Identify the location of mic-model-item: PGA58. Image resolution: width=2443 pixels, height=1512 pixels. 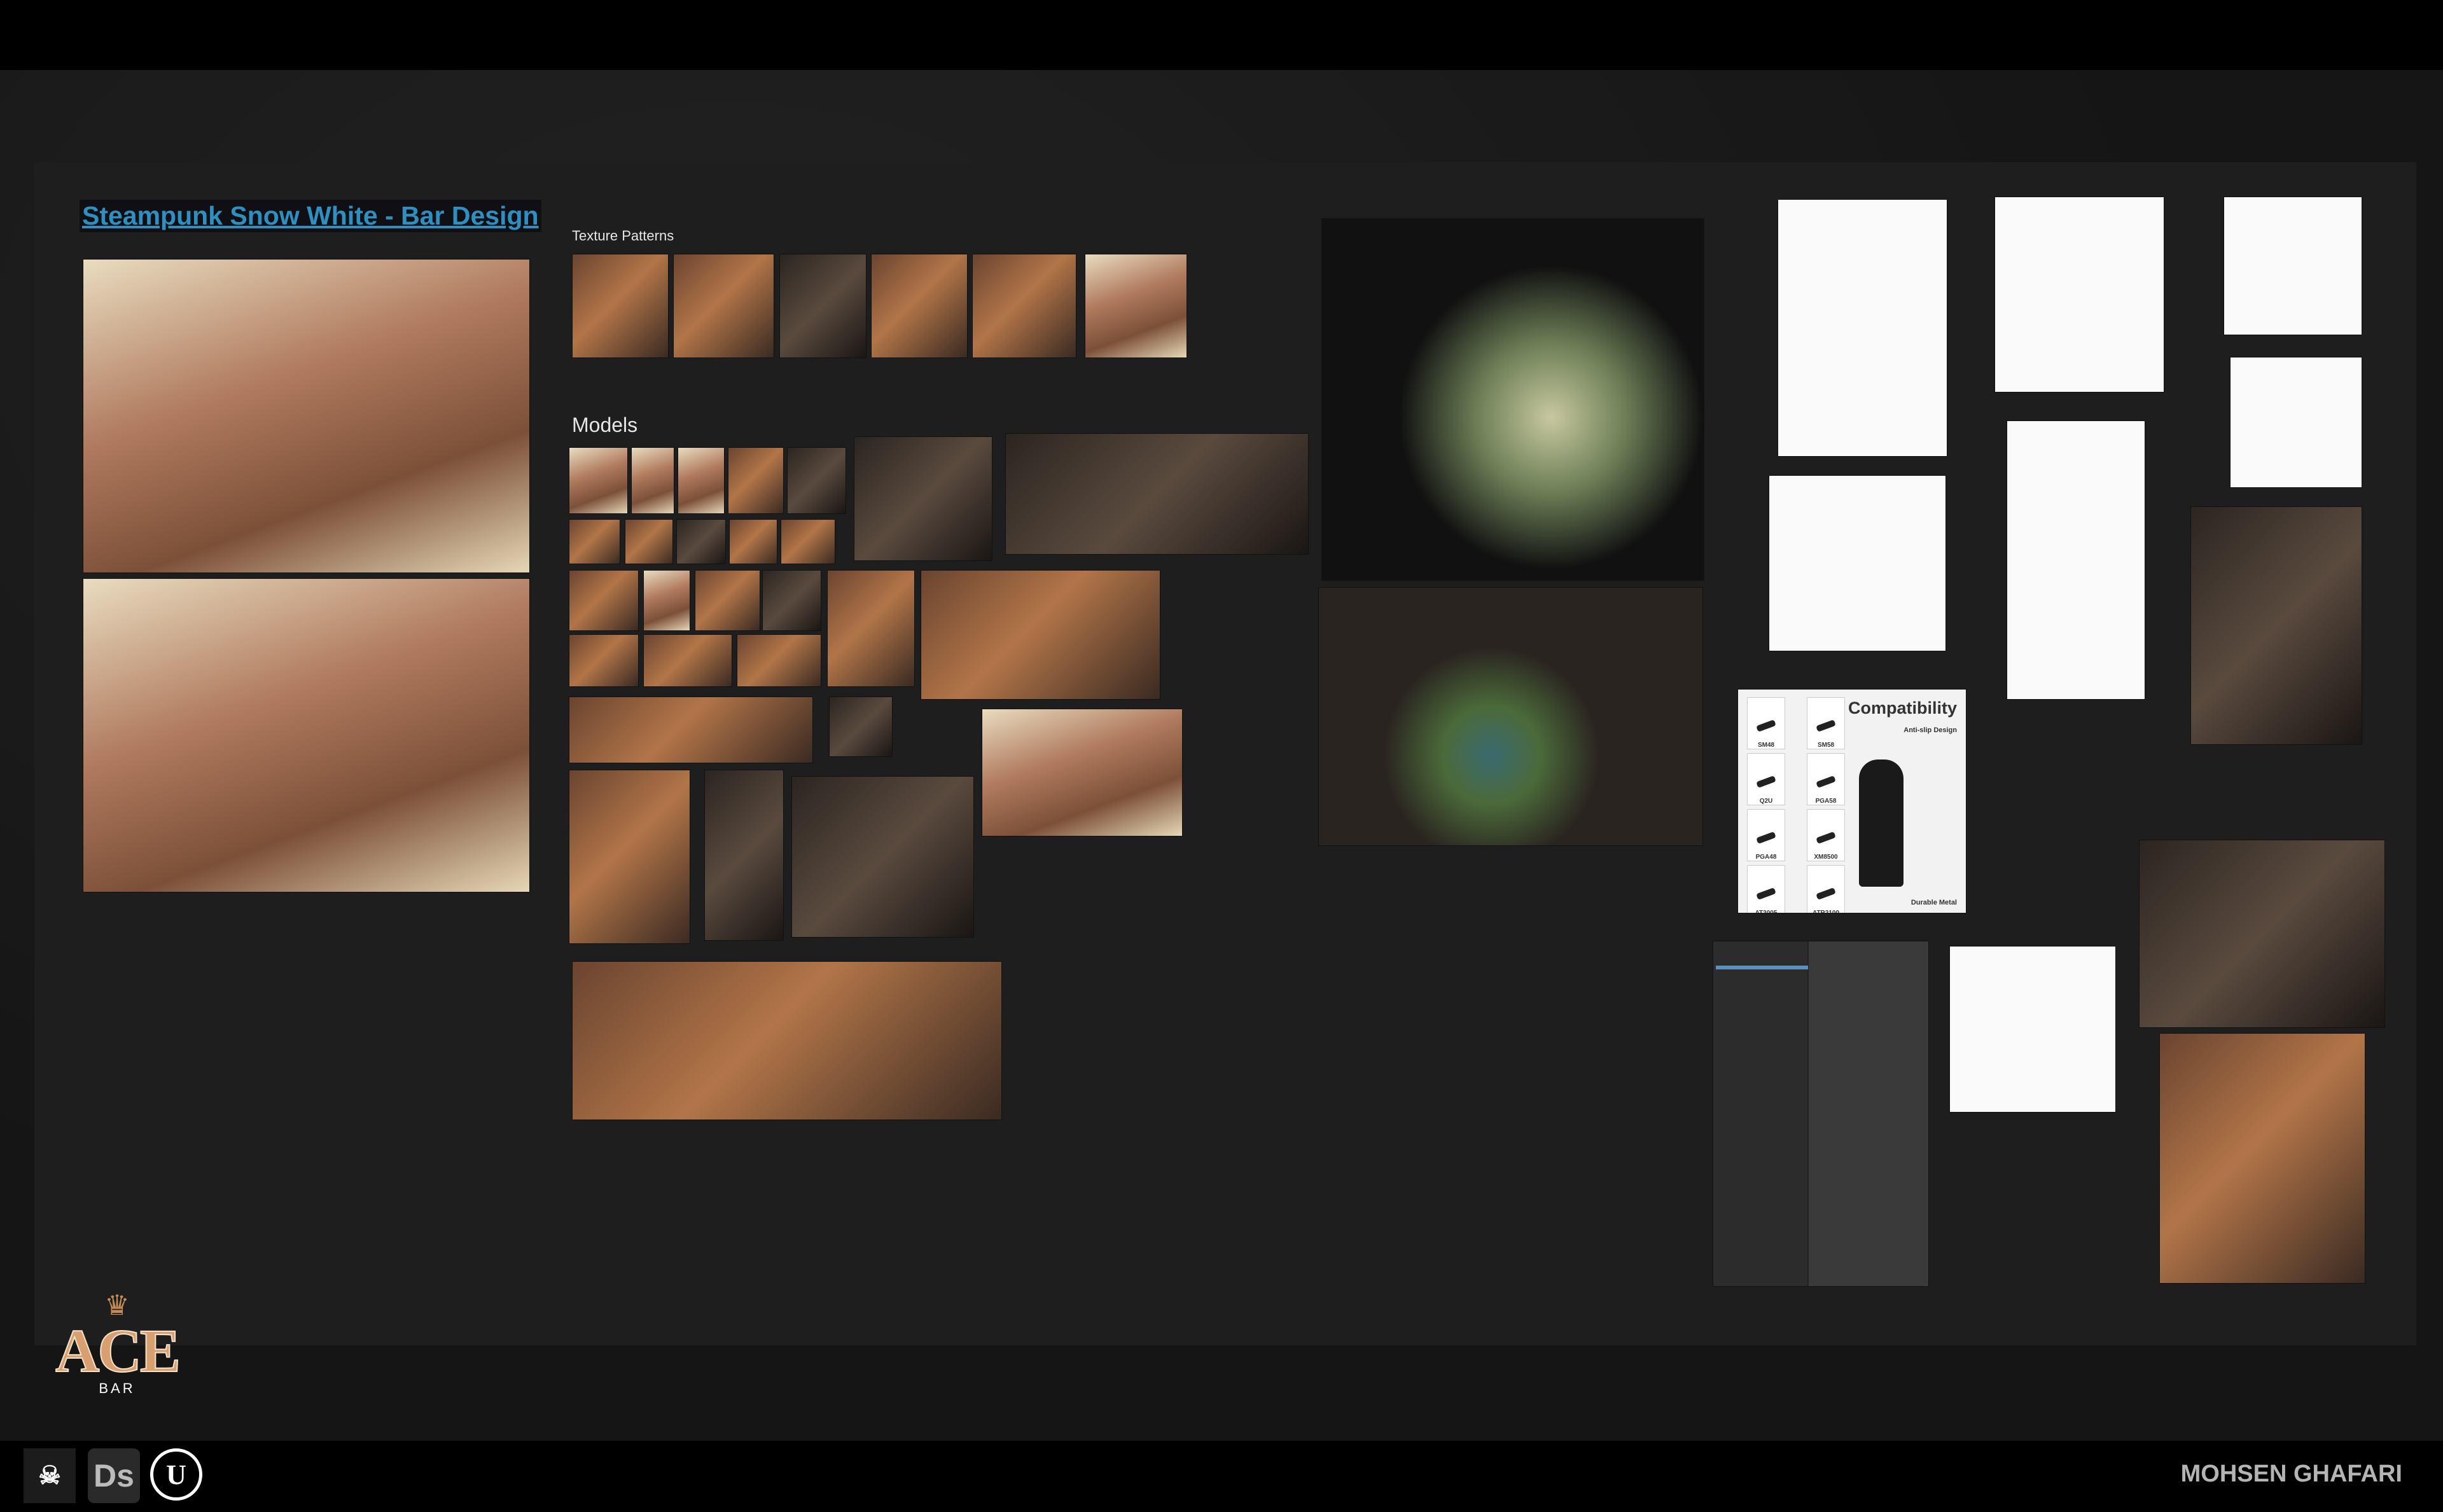
(1826, 779).